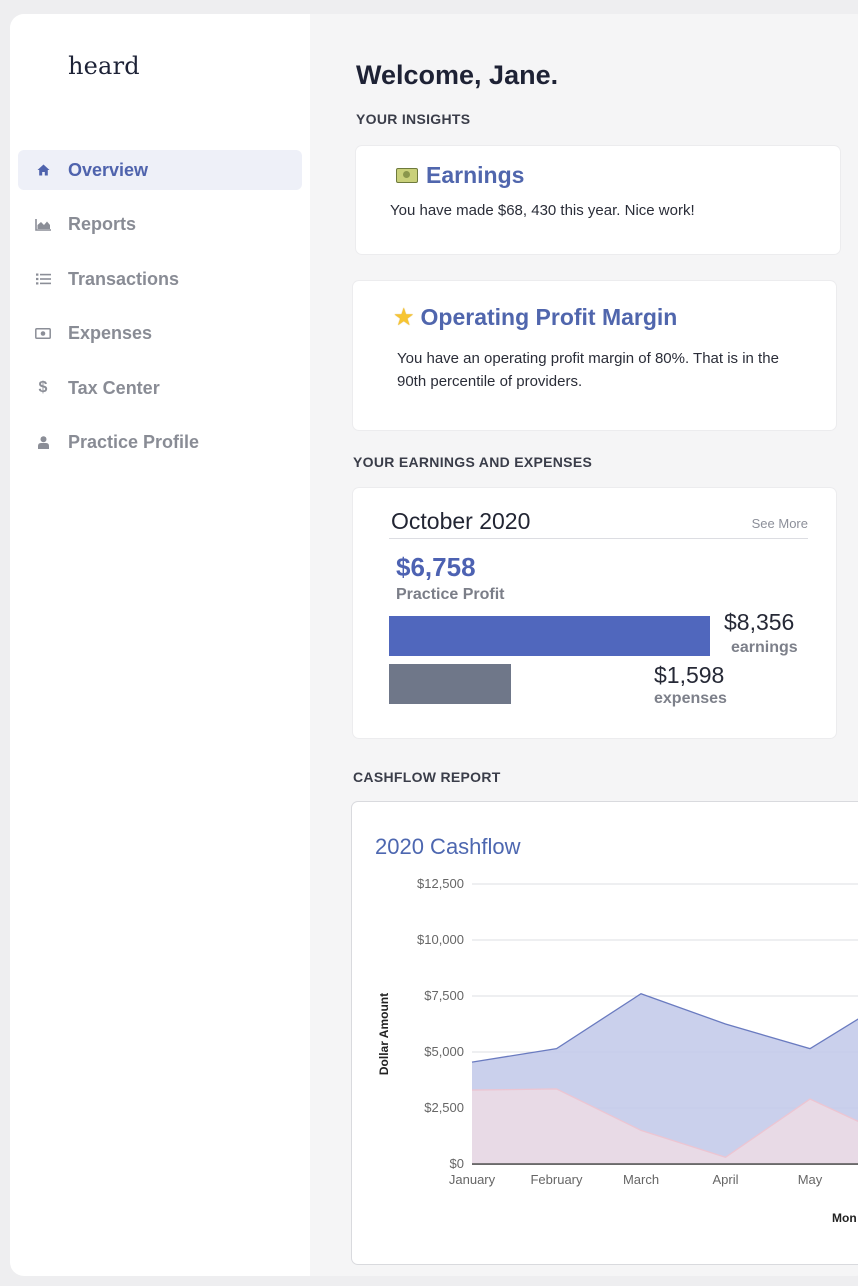 The image size is (858, 1286). I want to click on y-axis-label: Dollar Amount, so click(384, 1034).